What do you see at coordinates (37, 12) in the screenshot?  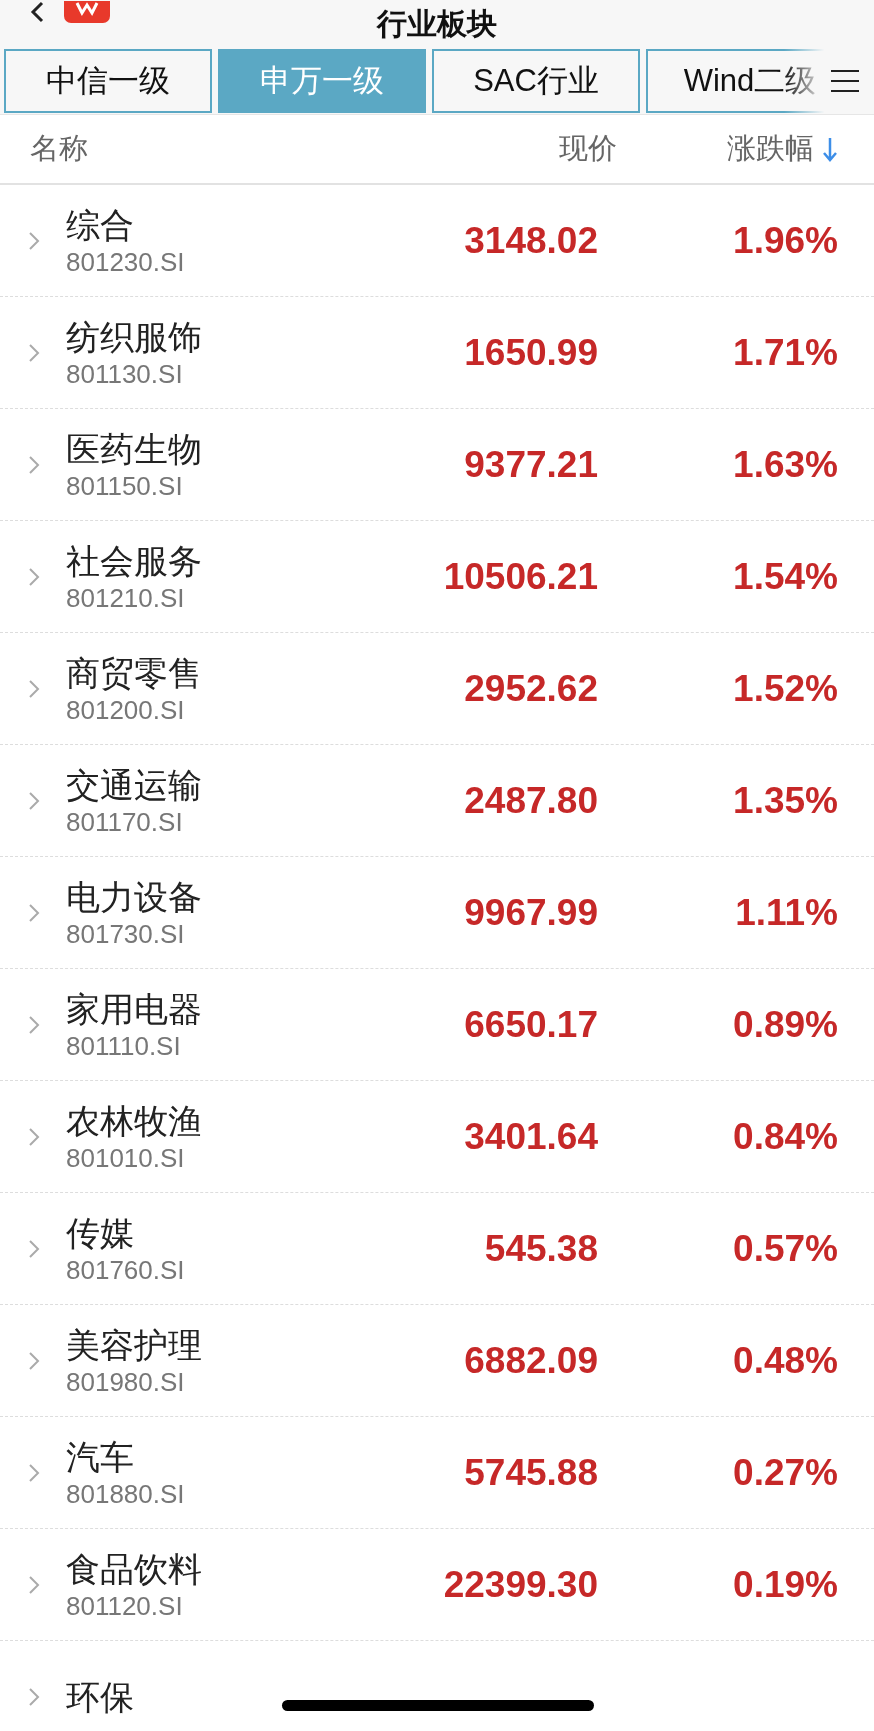 I see `back-icon` at bounding box center [37, 12].